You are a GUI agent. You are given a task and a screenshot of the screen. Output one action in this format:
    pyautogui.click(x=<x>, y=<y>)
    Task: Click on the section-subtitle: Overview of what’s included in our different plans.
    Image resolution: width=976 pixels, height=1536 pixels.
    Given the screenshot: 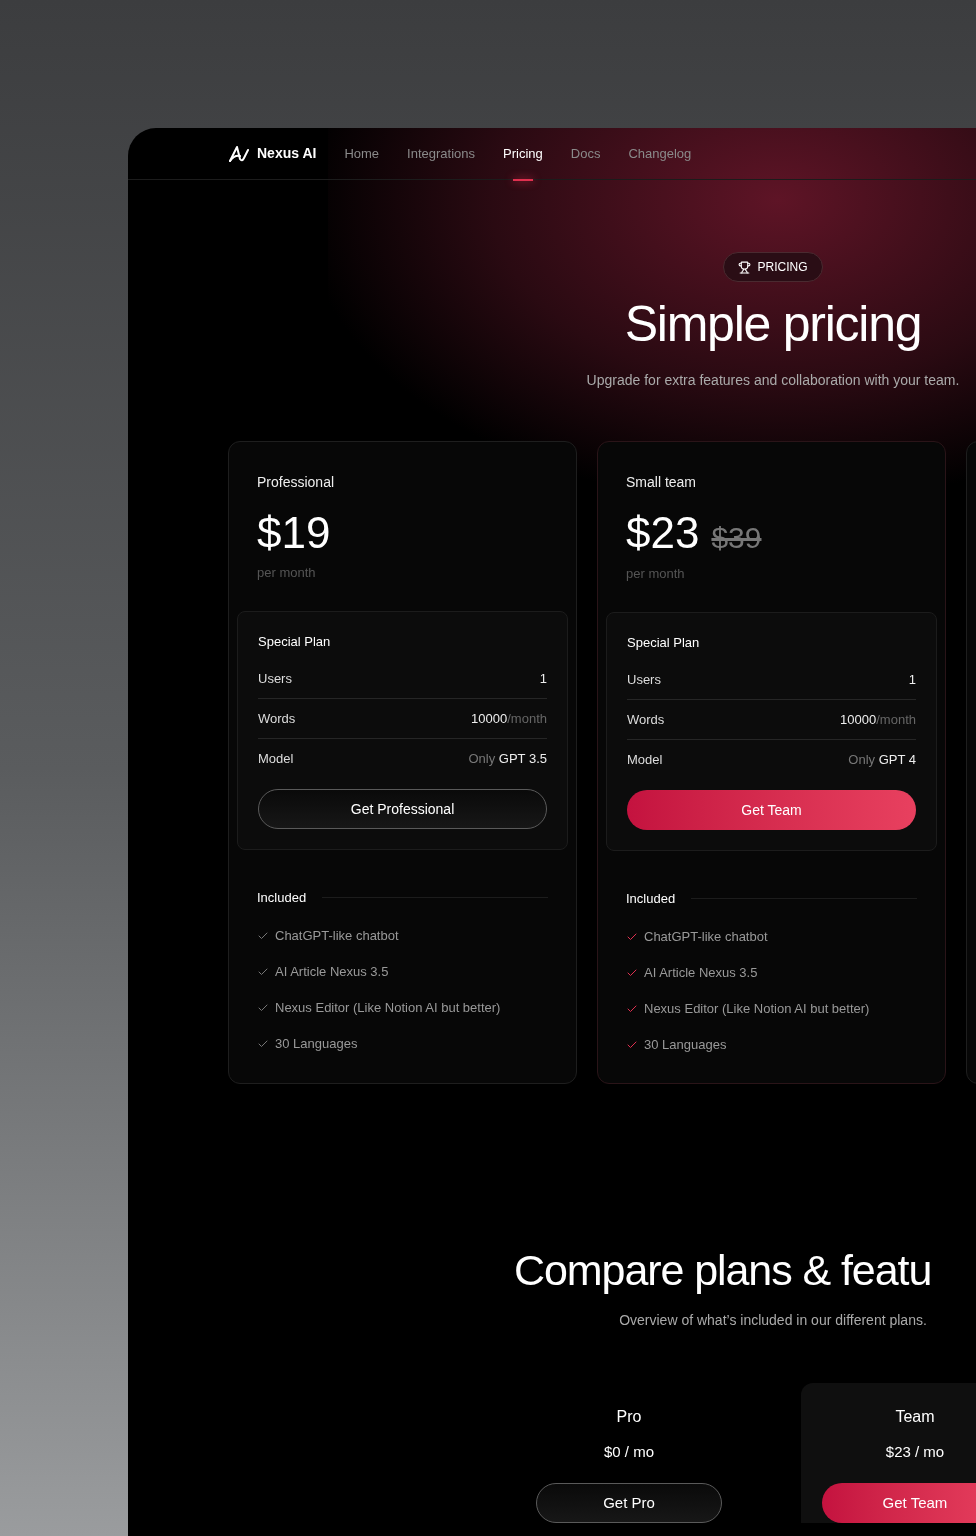 What is the action you would take?
    pyautogui.click(x=773, y=1320)
    